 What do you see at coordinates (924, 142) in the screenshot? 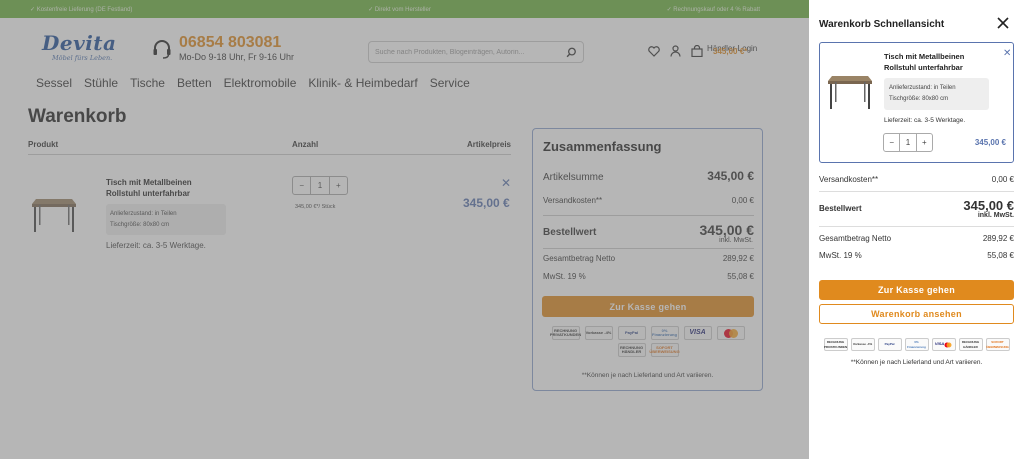
I see `offcanvas-qty-plus-button: +` at bounding box center [924, 142].